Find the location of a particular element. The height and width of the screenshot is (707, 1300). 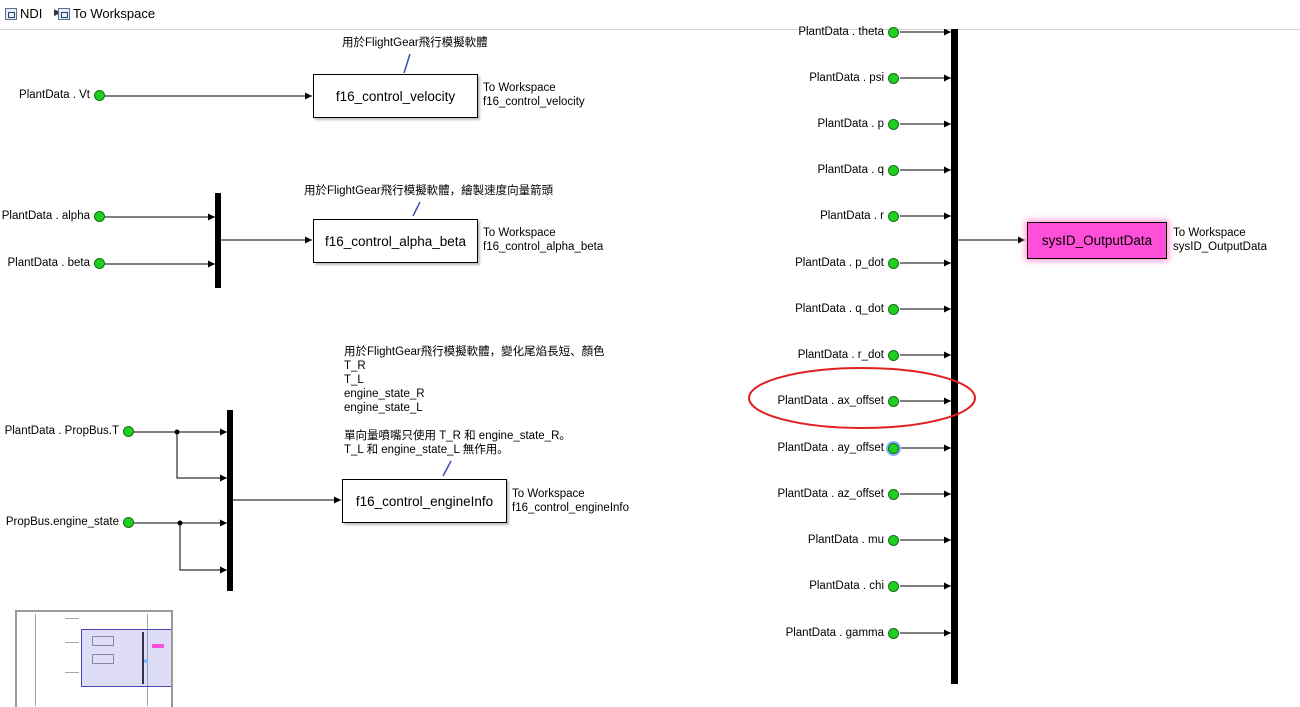

mux-bar-alpha-beta is located at coordinates (218, 240).